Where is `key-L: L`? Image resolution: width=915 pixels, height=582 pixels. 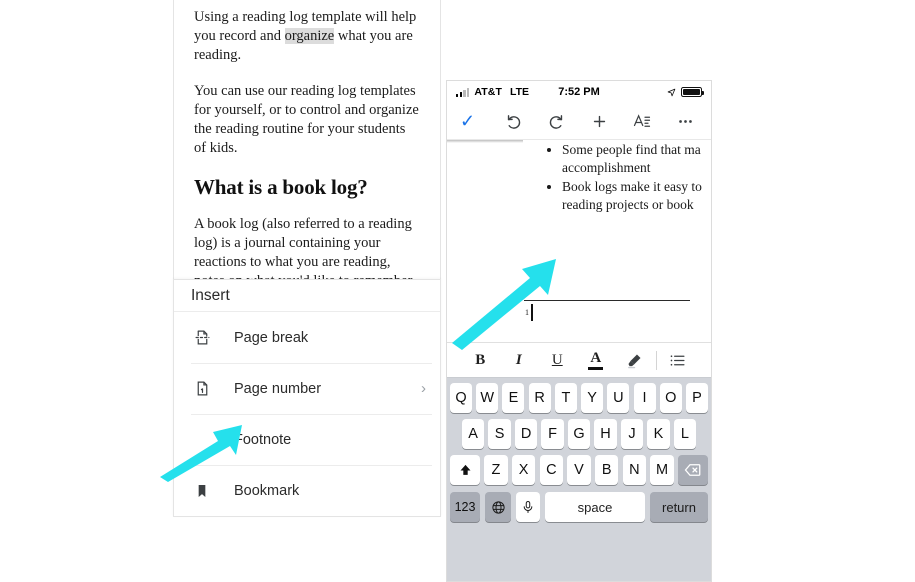
key-L: L is located at coordinates (685, 434).